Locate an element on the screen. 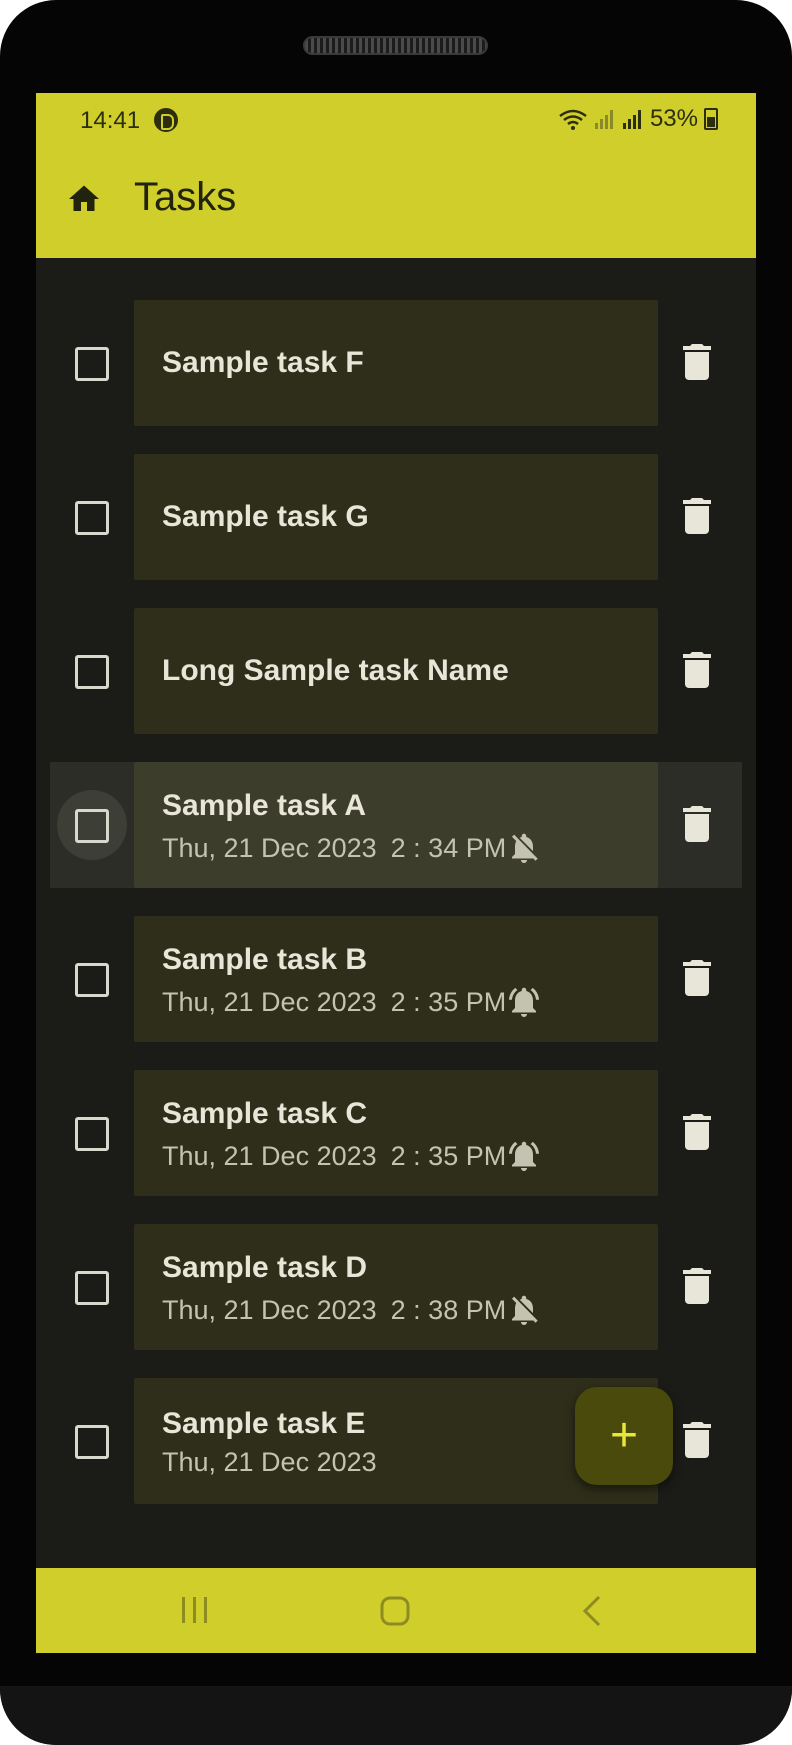  page-title: Tasks is located at coordinates (185, 197).